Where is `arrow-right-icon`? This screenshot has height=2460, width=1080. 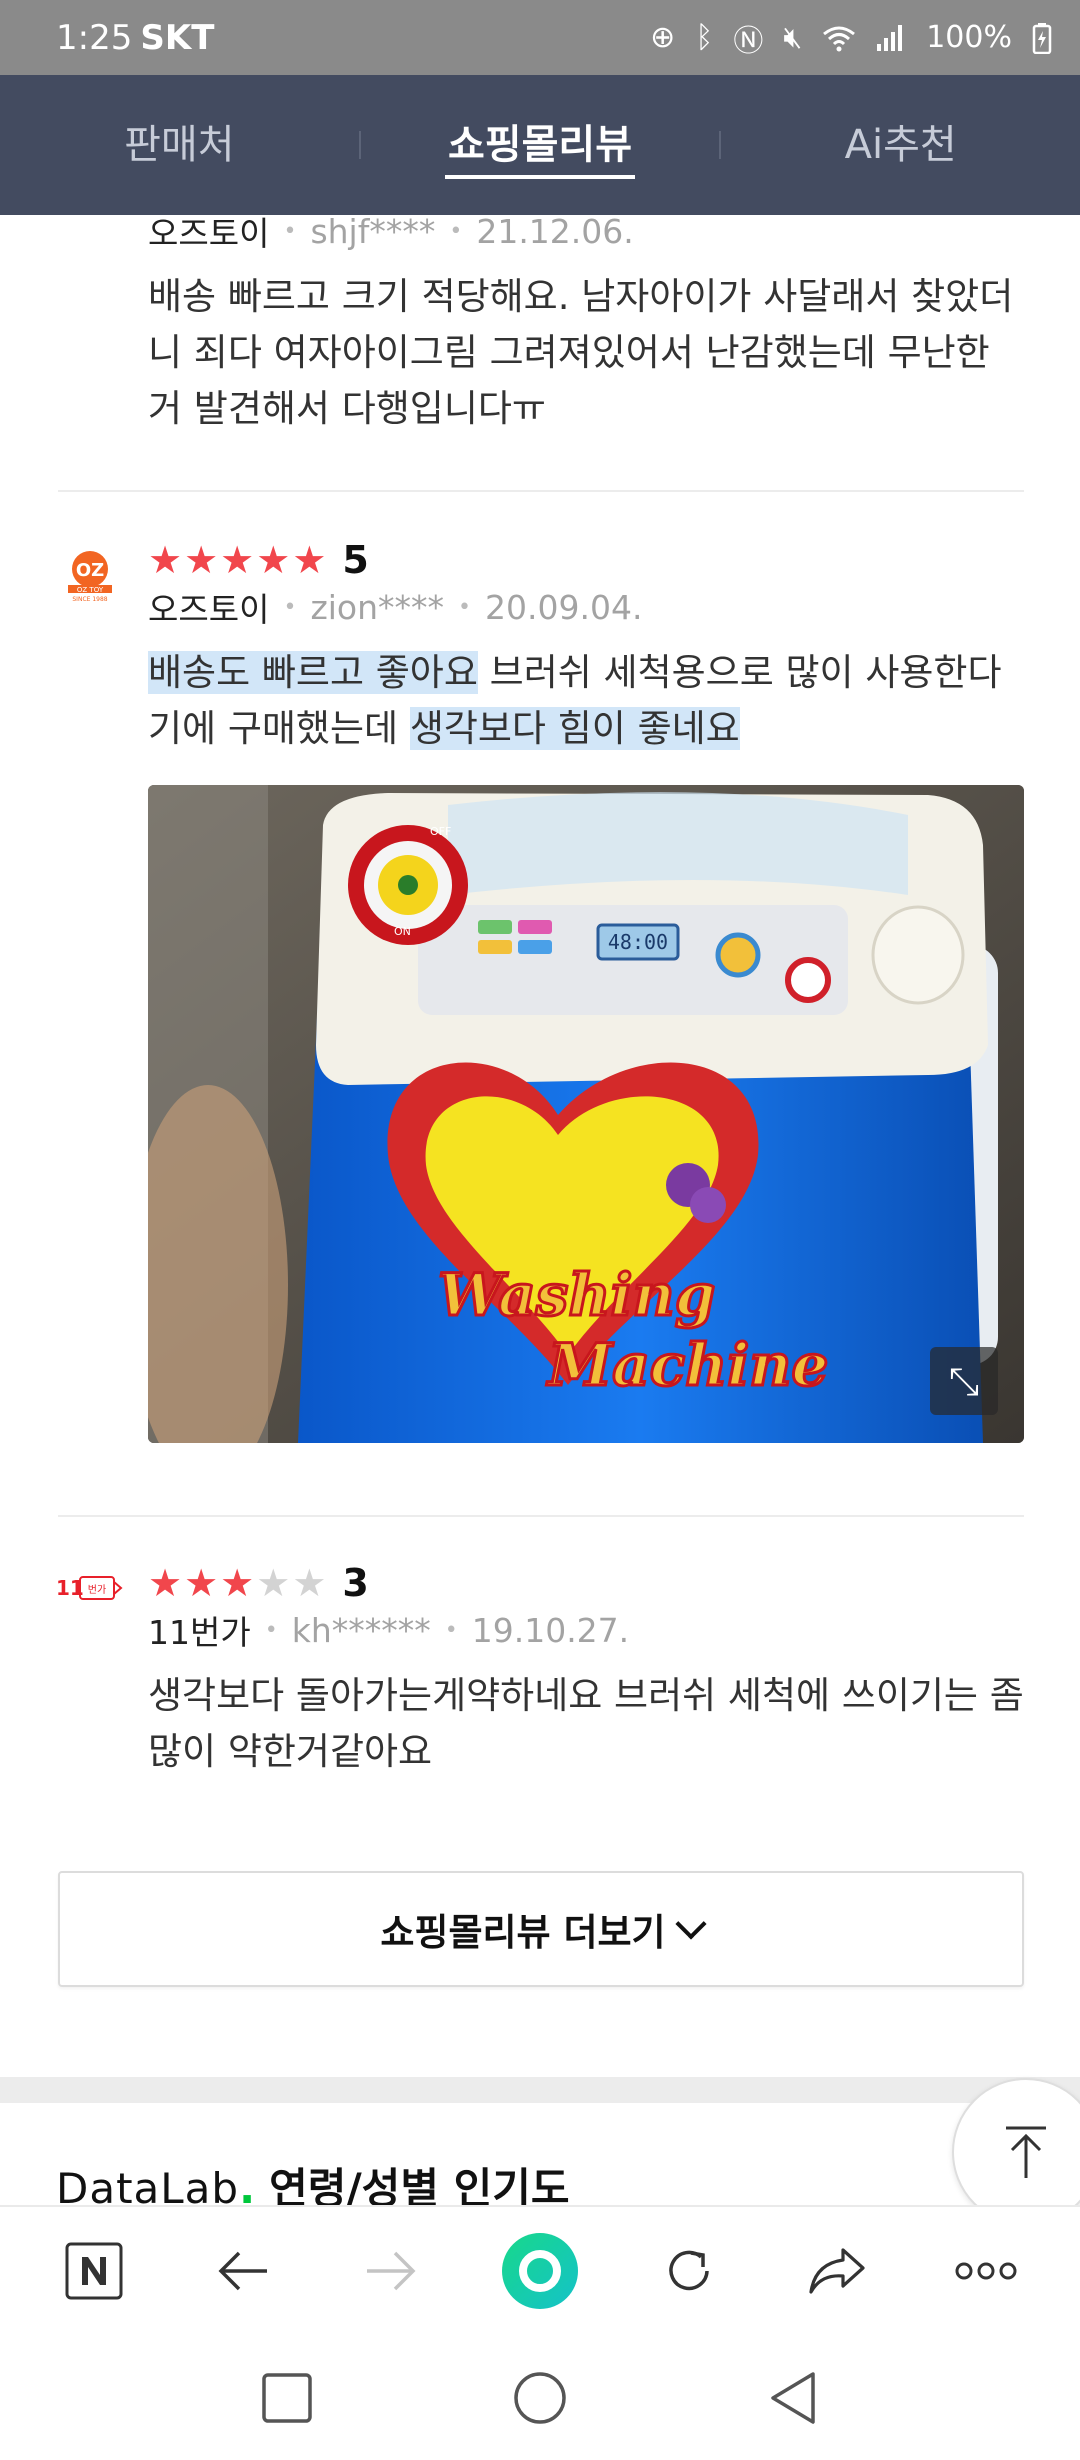 arrow-right-icon is located at coordinates (391, 2271).